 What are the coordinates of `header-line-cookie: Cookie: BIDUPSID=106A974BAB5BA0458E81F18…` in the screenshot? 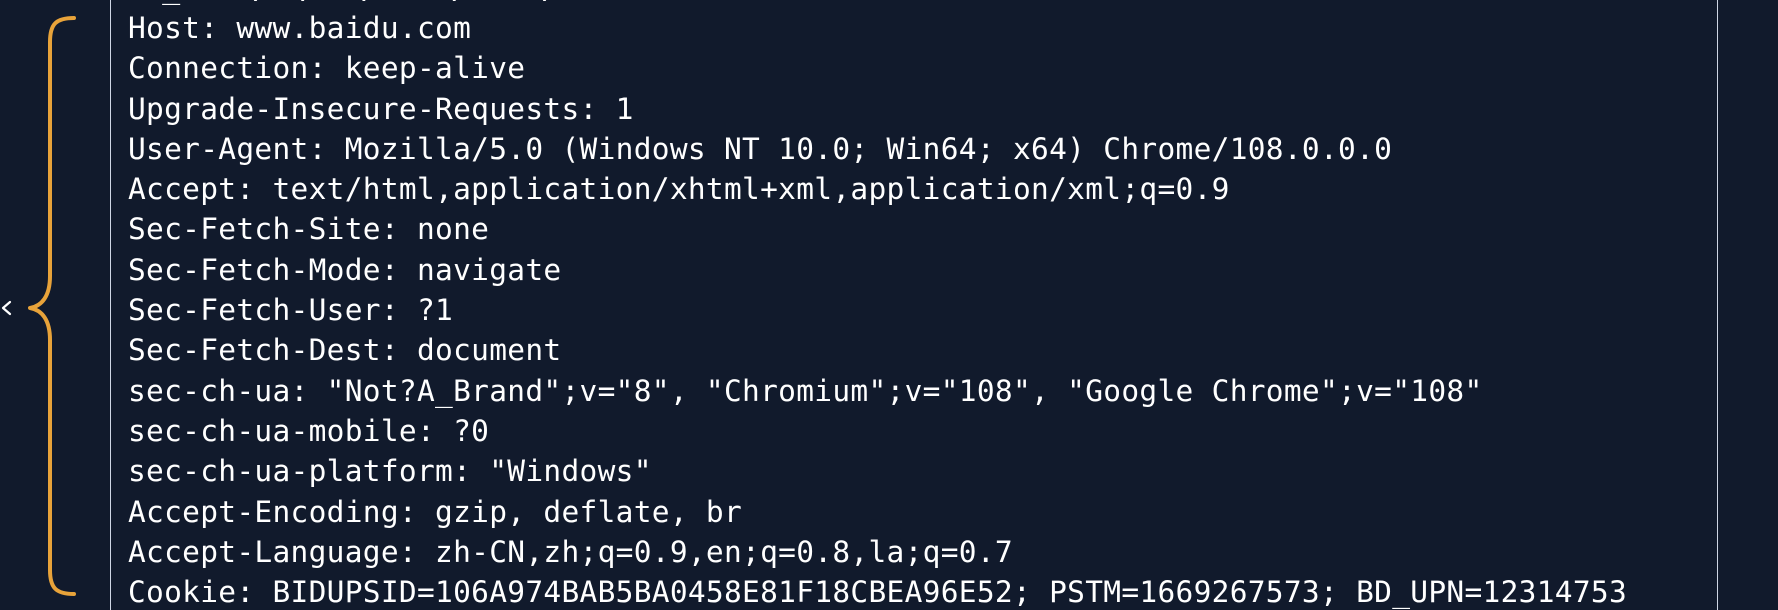 It's located at (878, 592).